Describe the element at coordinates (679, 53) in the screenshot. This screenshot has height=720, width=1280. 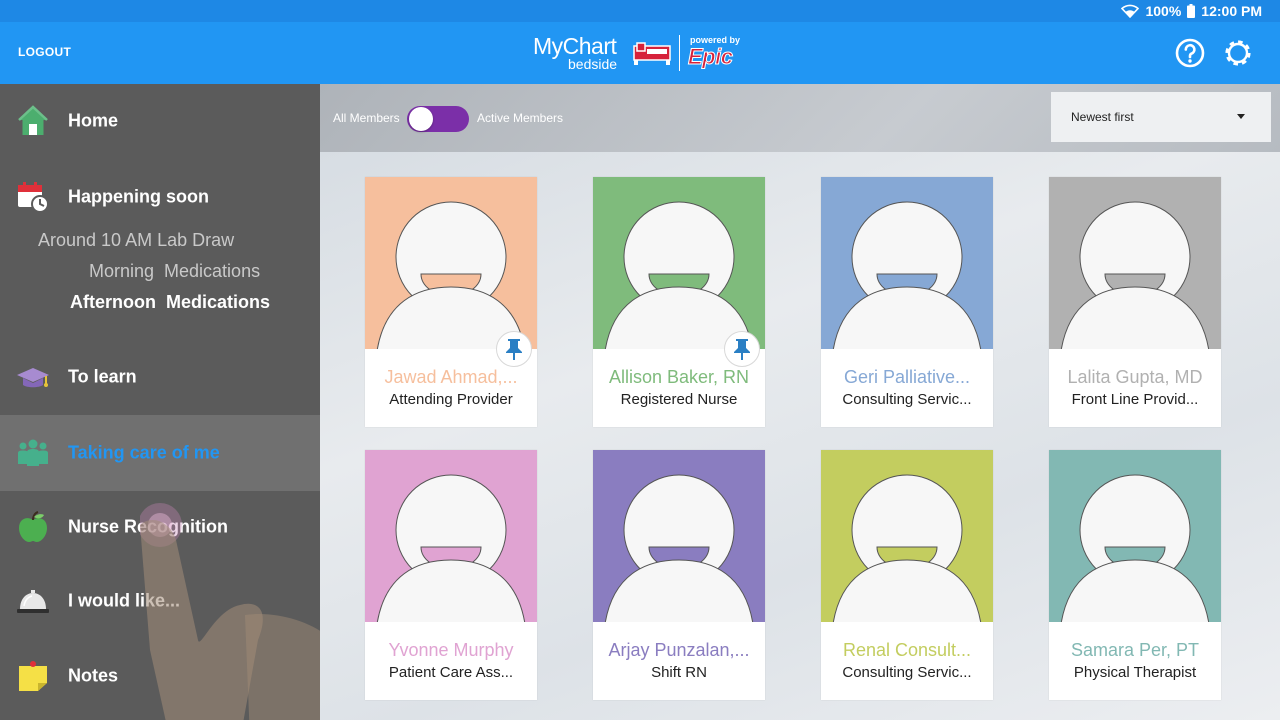
I see `logo-divider` at that location.